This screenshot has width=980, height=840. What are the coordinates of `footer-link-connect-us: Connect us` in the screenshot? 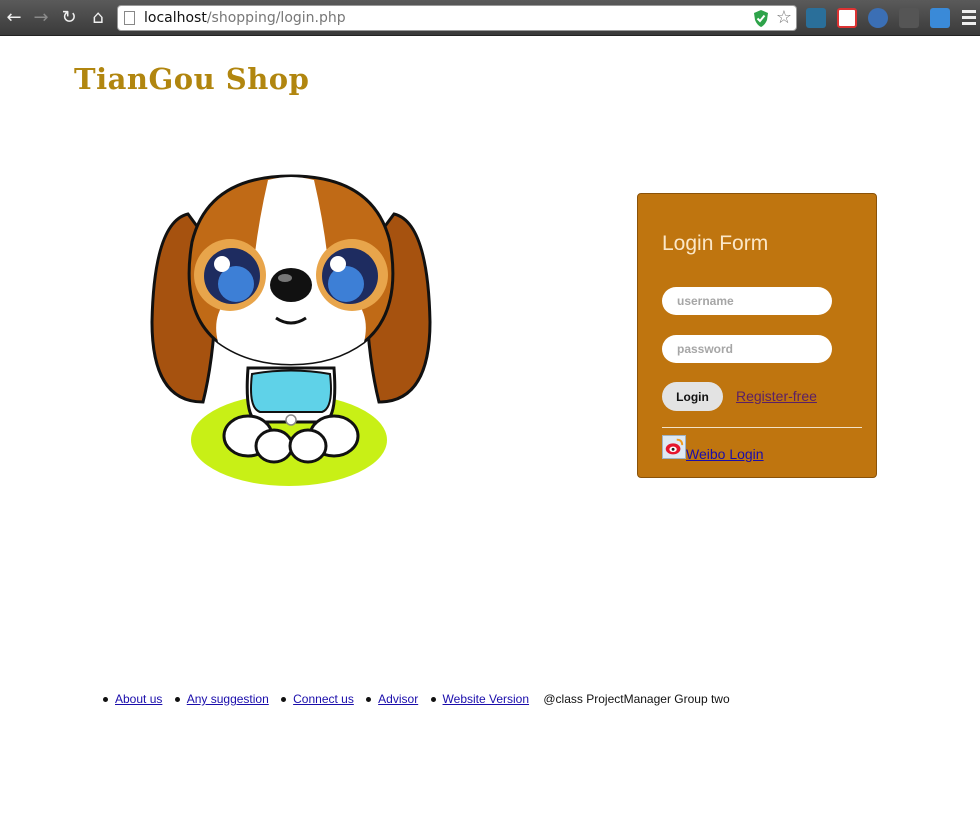 It's located at (323, 699).